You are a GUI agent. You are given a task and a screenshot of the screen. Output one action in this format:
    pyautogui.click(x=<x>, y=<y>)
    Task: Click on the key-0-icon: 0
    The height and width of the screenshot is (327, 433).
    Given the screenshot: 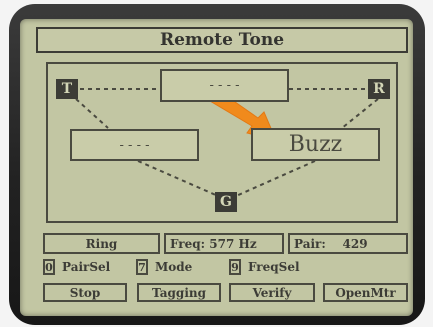 What is the action you would take?
    pyautogui.click(x=49, y=267)
    